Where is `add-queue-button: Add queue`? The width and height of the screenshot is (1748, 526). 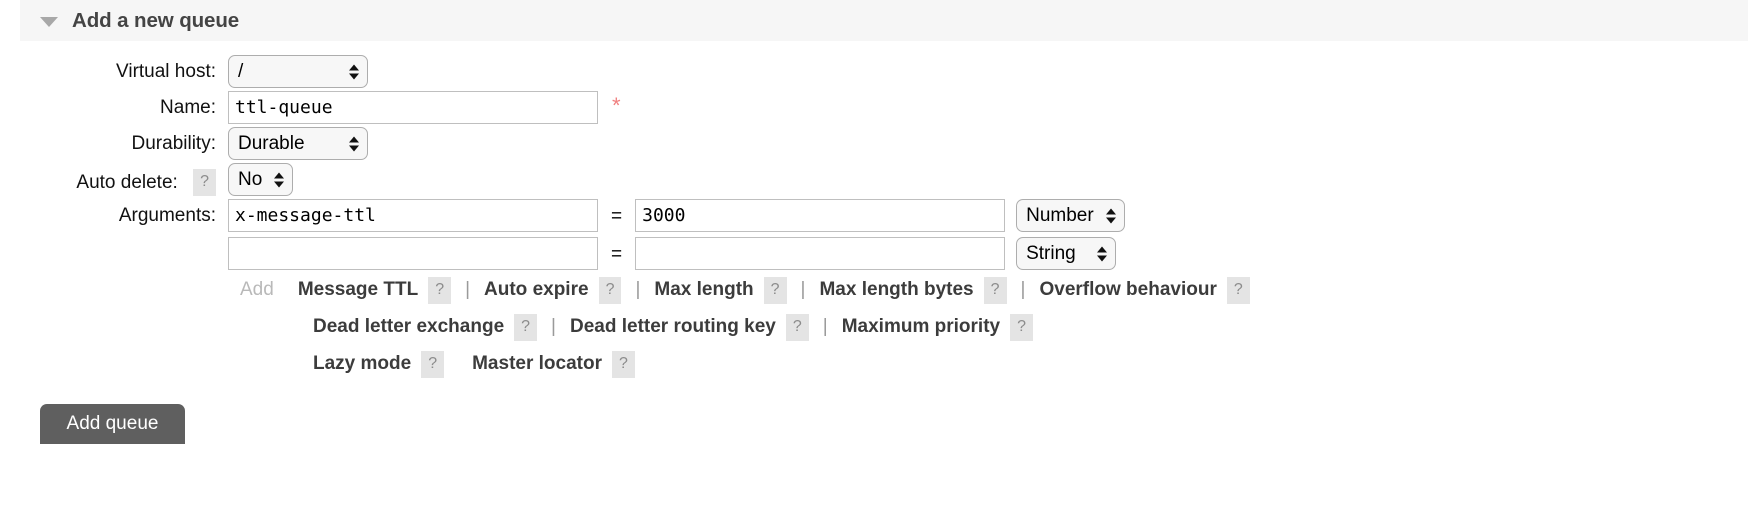 add-queue-button: Add queue is located at coordinates (112, 424).